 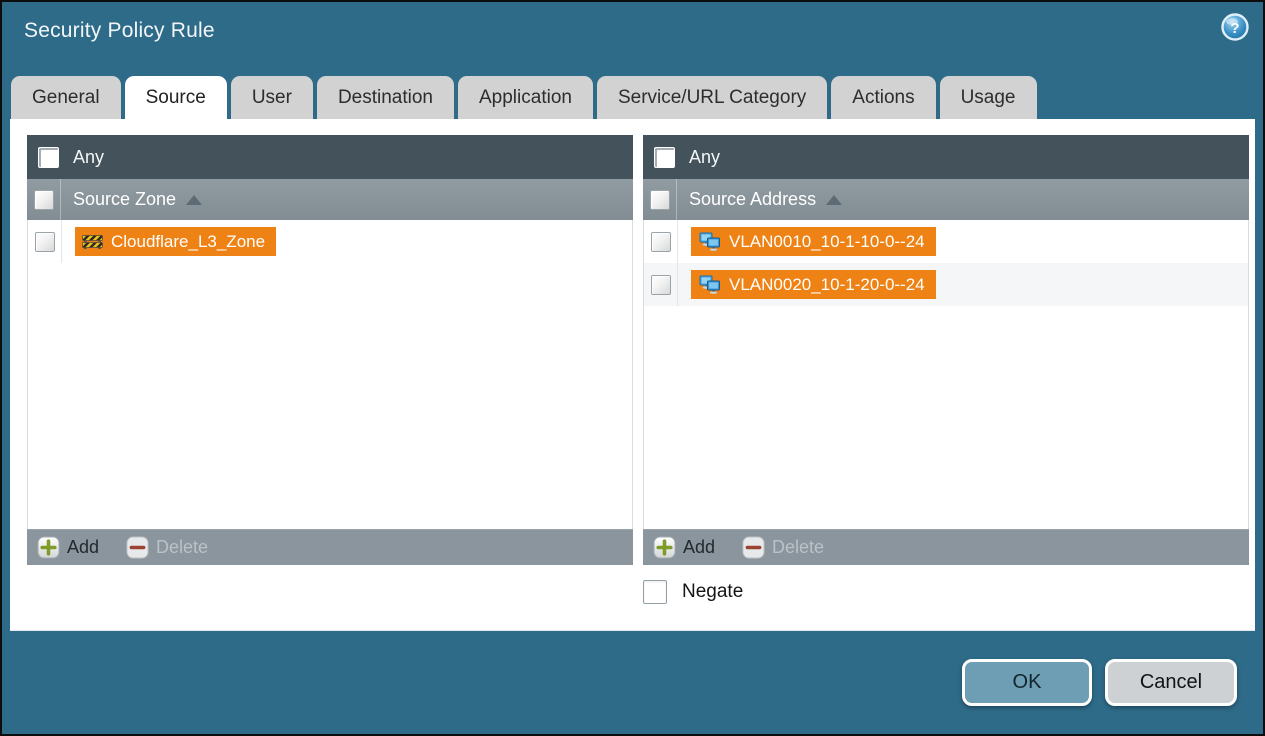 What do you see at coordinates (1027, 682) in the screenshot?
I see `ok-button: OK` at bounding box center [1027, 682].